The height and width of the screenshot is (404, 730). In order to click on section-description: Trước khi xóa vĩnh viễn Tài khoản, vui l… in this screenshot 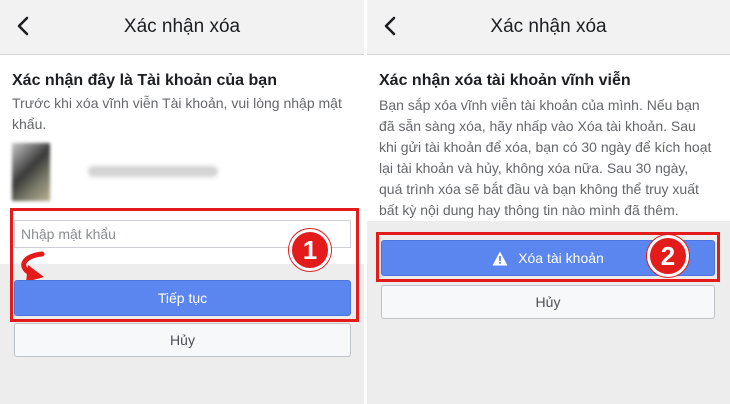, I will do `click(177, 113)`.